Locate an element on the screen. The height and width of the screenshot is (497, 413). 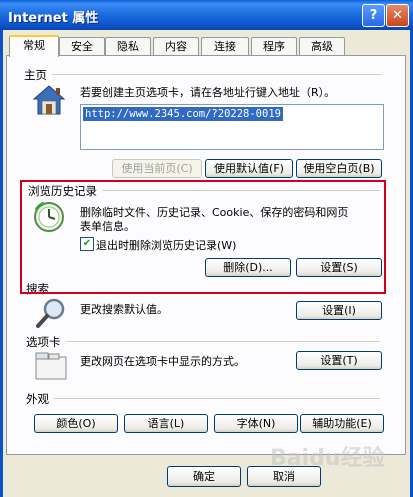
use-blank-button: 使用空白页(B) is located at coordinates (339, 168).